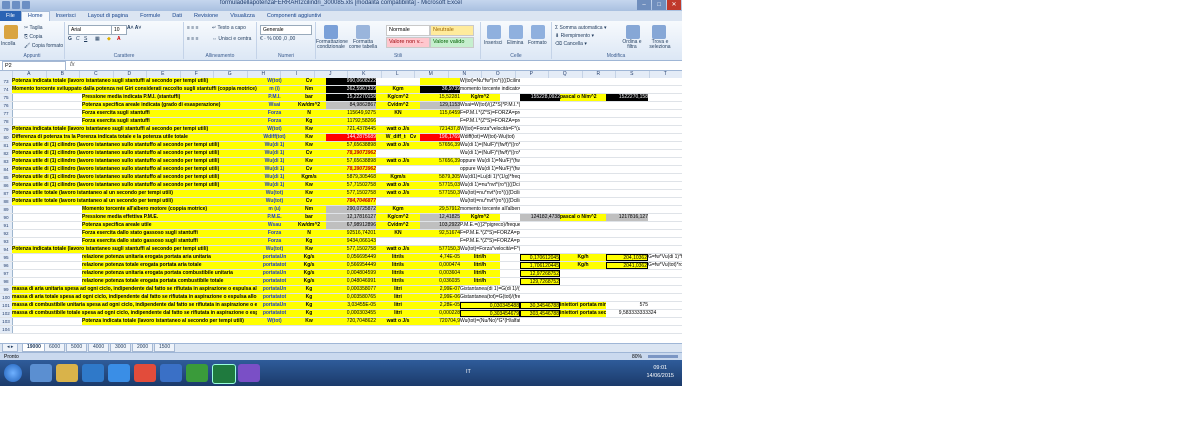 This screenshot has height=422, width=1200. I want to click on cell-m: 0,566954449, so click(351, 266).